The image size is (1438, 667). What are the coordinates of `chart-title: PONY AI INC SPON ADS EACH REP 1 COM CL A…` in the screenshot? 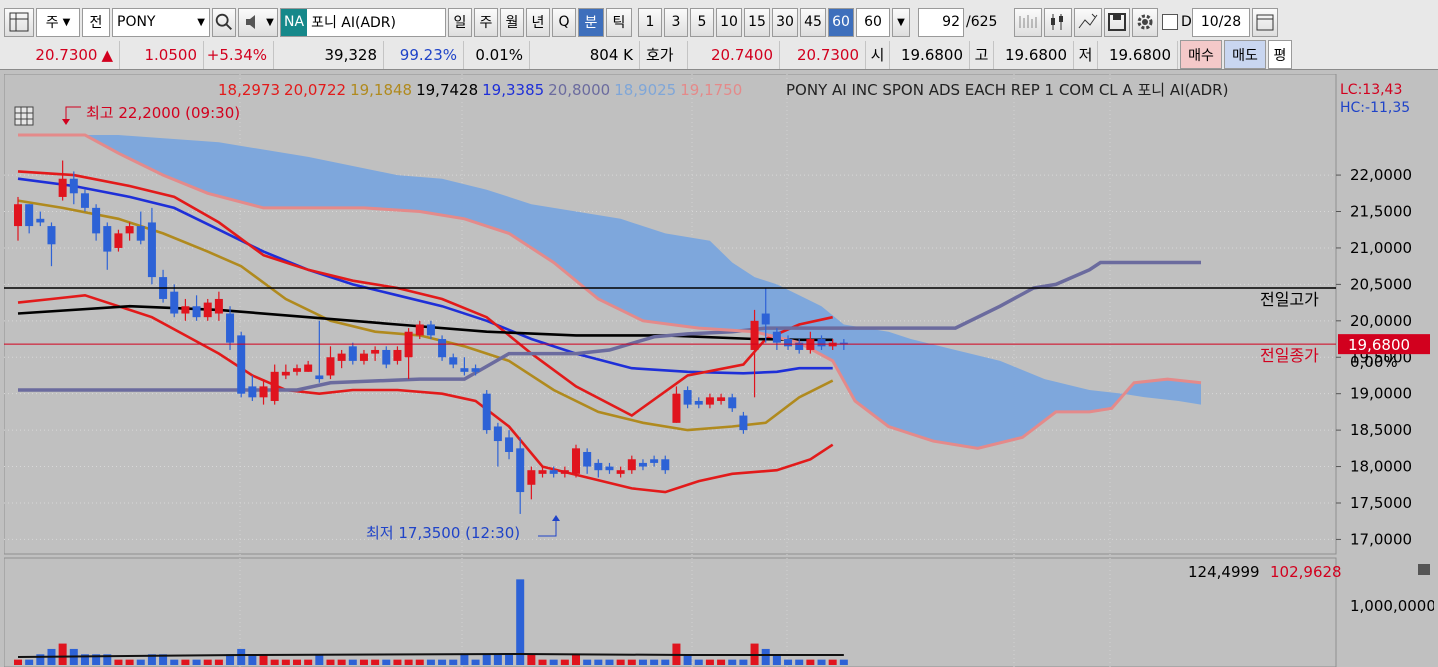 It's located at (1007, 90).